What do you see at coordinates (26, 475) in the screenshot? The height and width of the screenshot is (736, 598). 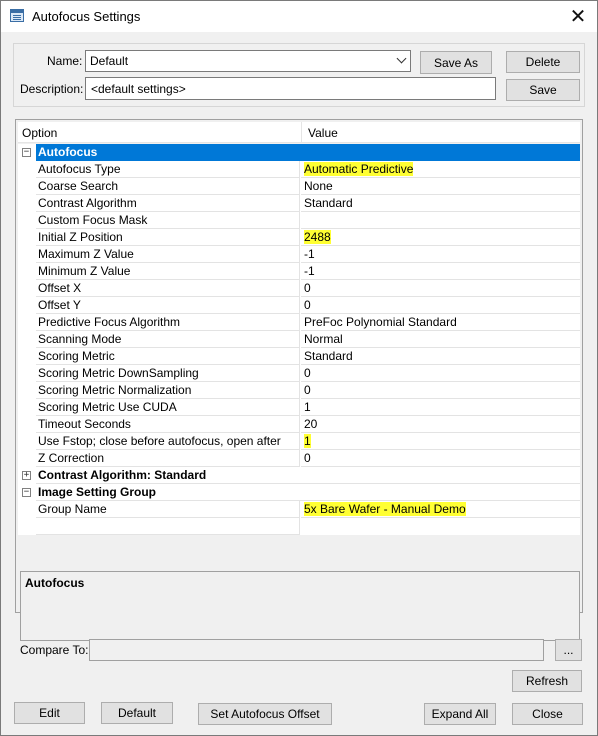 I see `expand-icon: +` at bounding box center [26, 475].